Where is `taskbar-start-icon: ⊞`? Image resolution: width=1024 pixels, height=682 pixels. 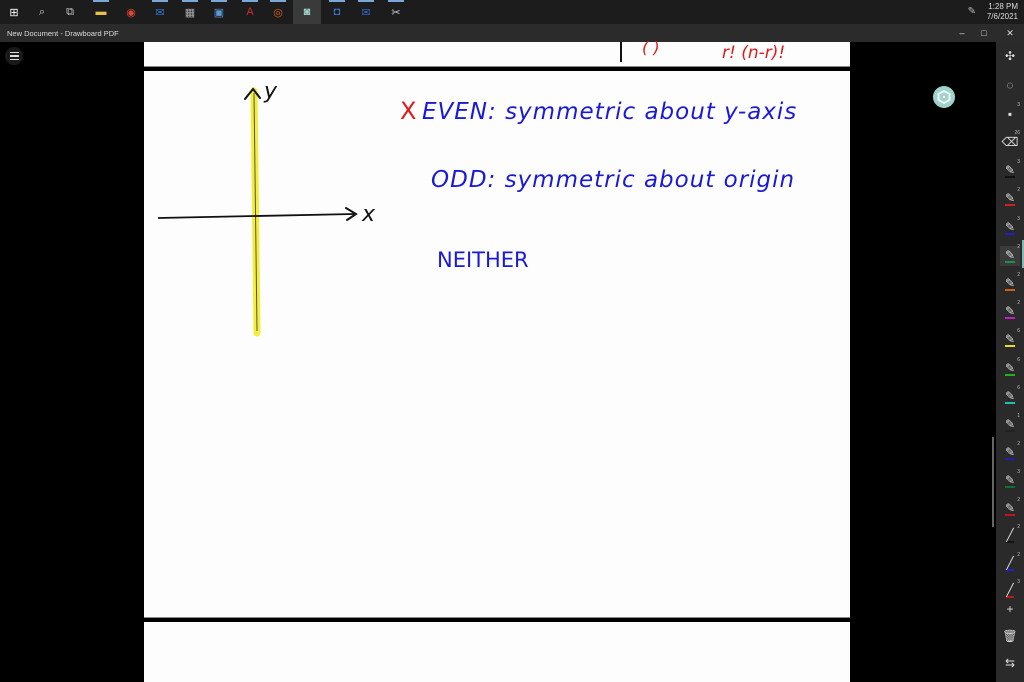 taskbar-start-icon: ⊞ is located at coordinates (14, 12).